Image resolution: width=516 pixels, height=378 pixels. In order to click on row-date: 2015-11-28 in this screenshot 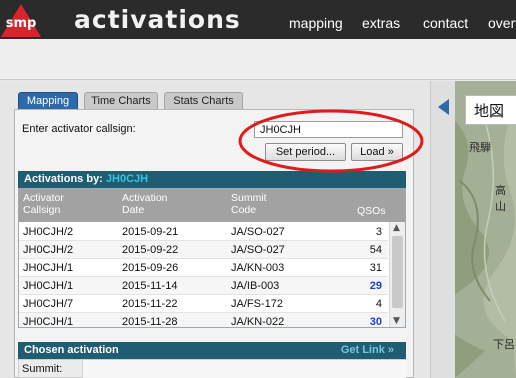, I will do `click(150, 322)`.